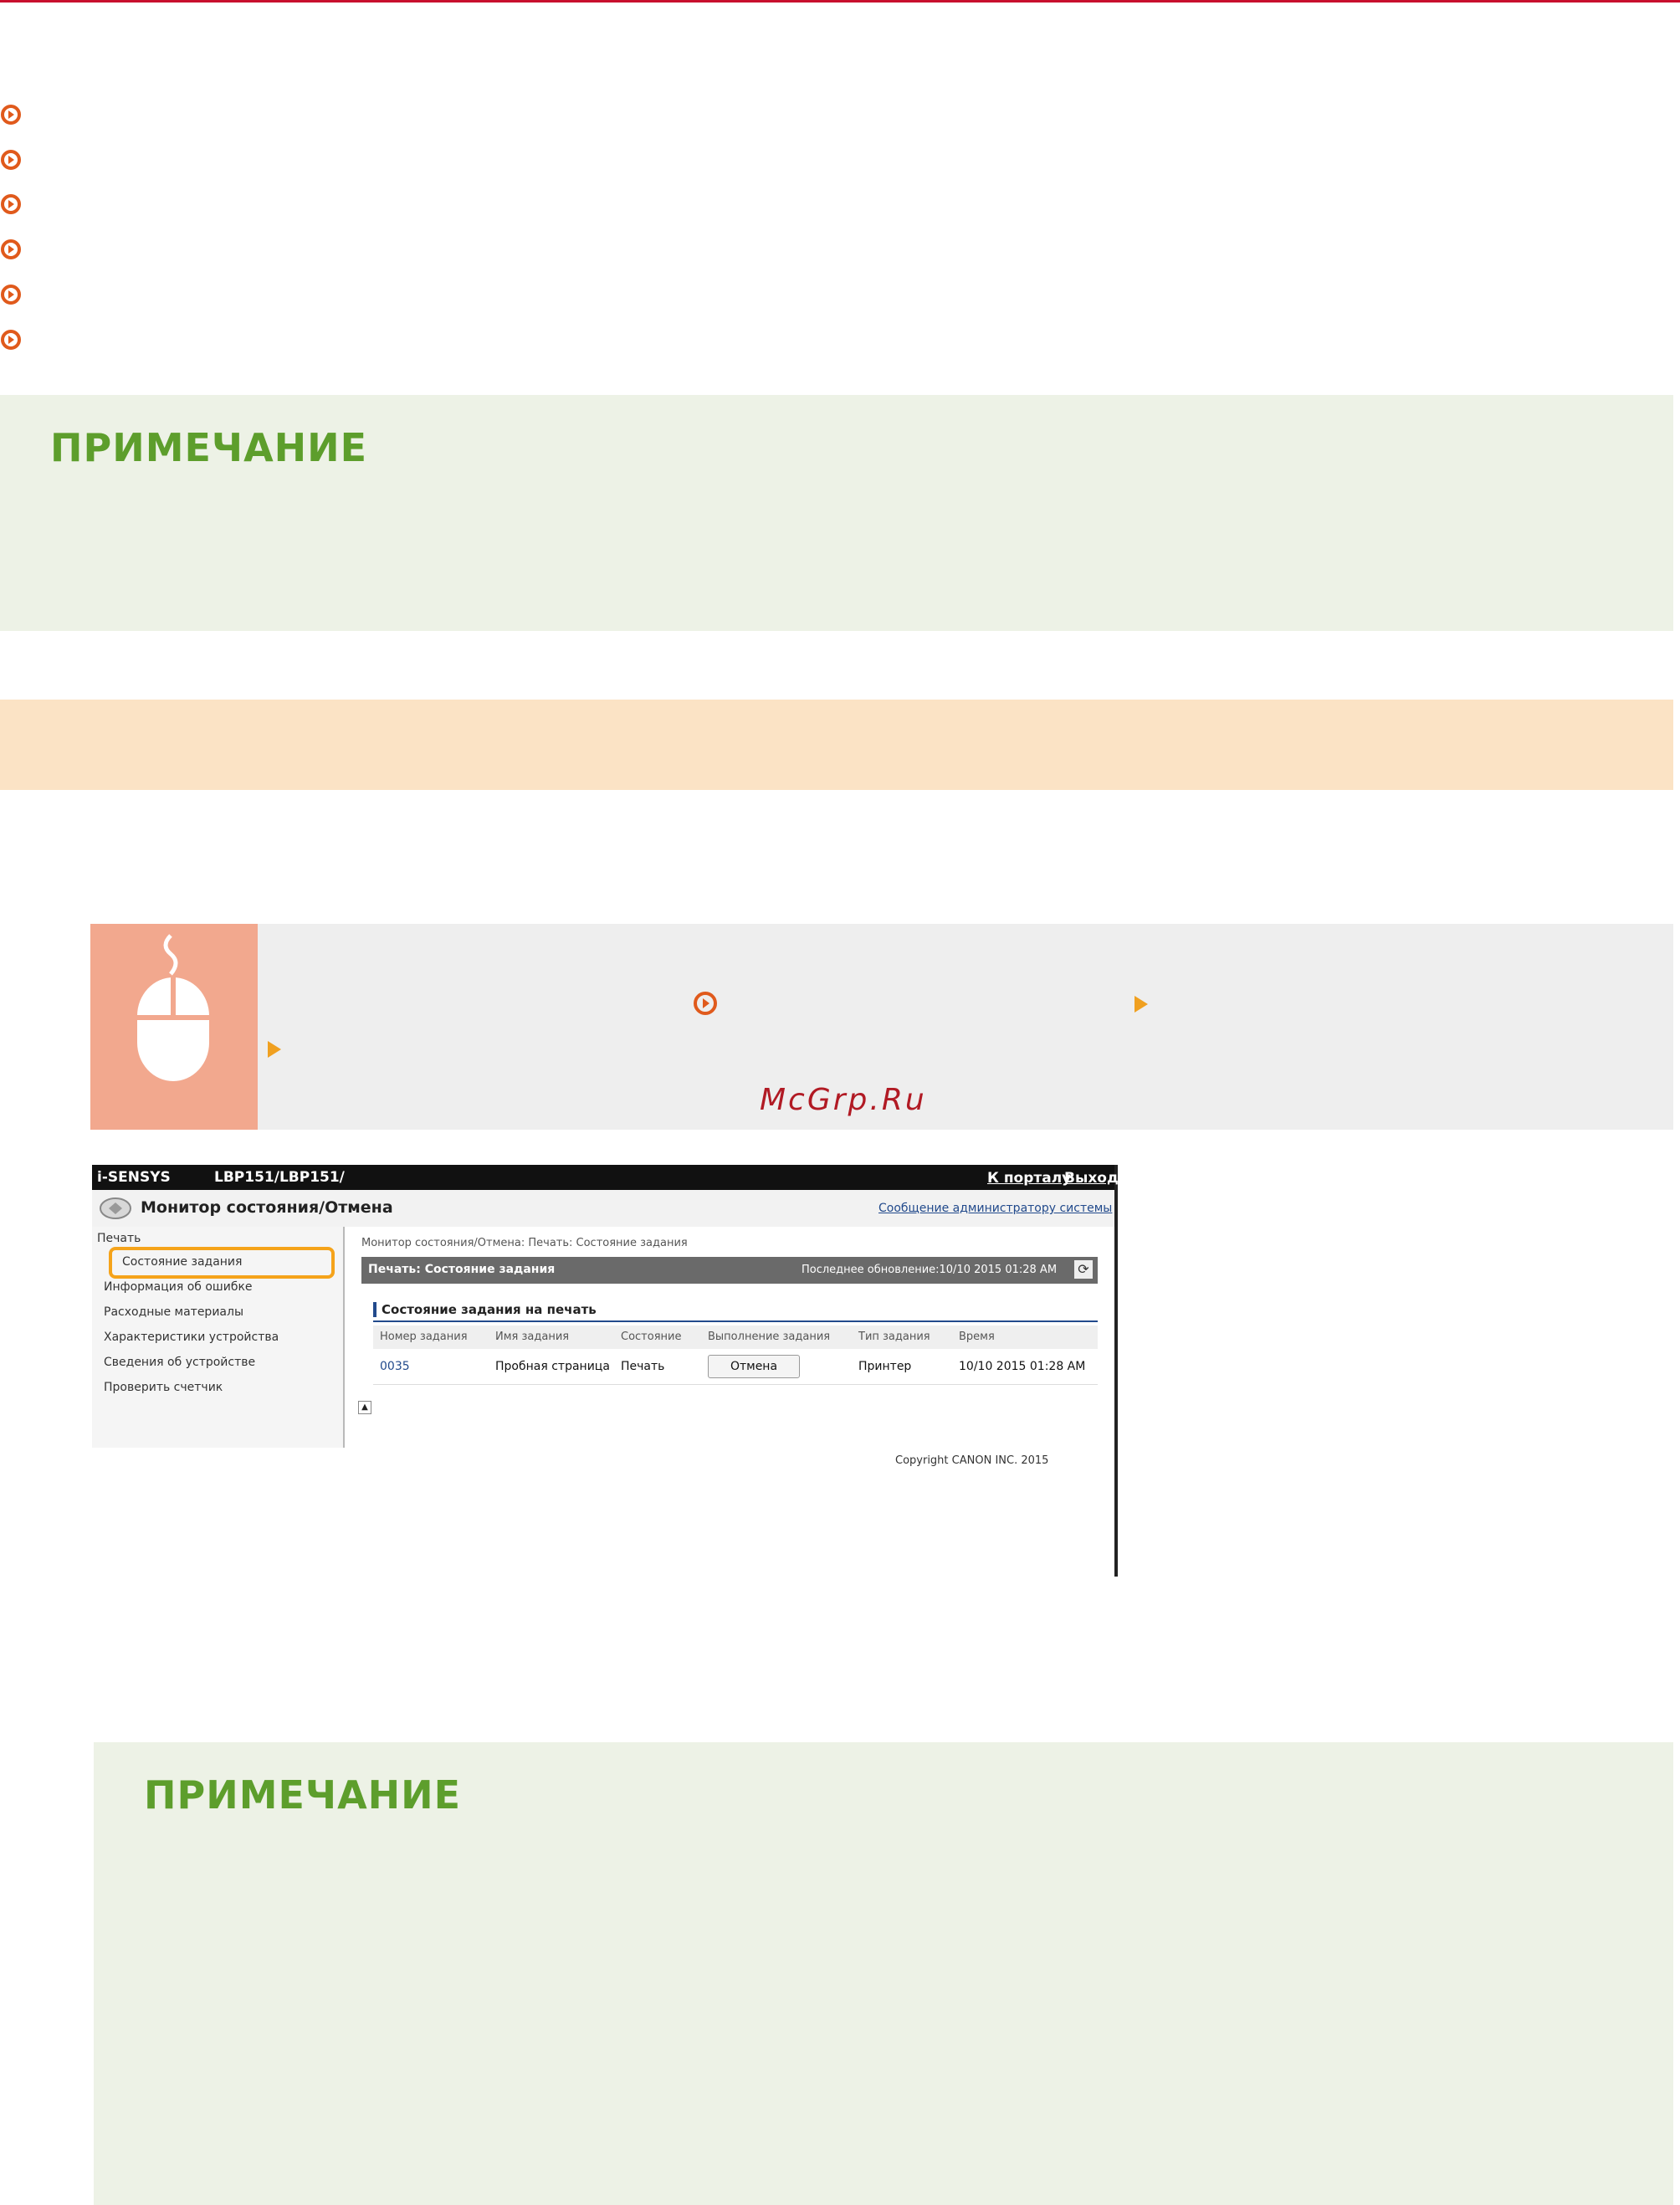 This screenshot has height=2205, width=1680. Describe the element at coordinates (1022, 1366) in the screenshot. I see `job-time: 10/10 2015 01:28 AM` at that location.